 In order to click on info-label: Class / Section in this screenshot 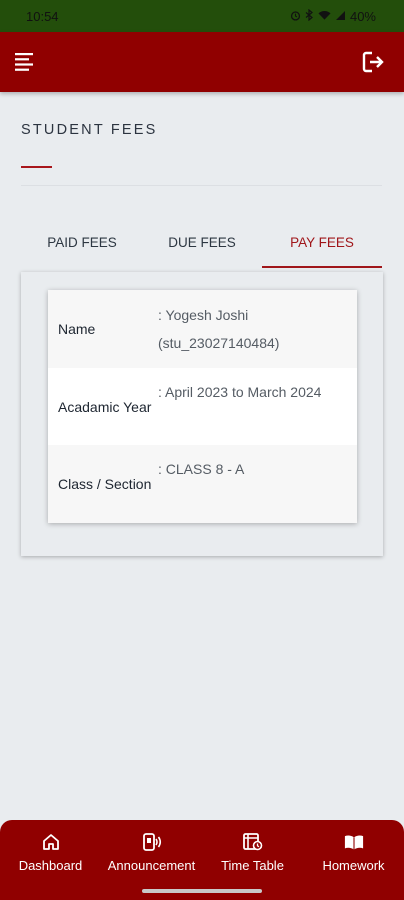, I will do `click(105, 484)`.